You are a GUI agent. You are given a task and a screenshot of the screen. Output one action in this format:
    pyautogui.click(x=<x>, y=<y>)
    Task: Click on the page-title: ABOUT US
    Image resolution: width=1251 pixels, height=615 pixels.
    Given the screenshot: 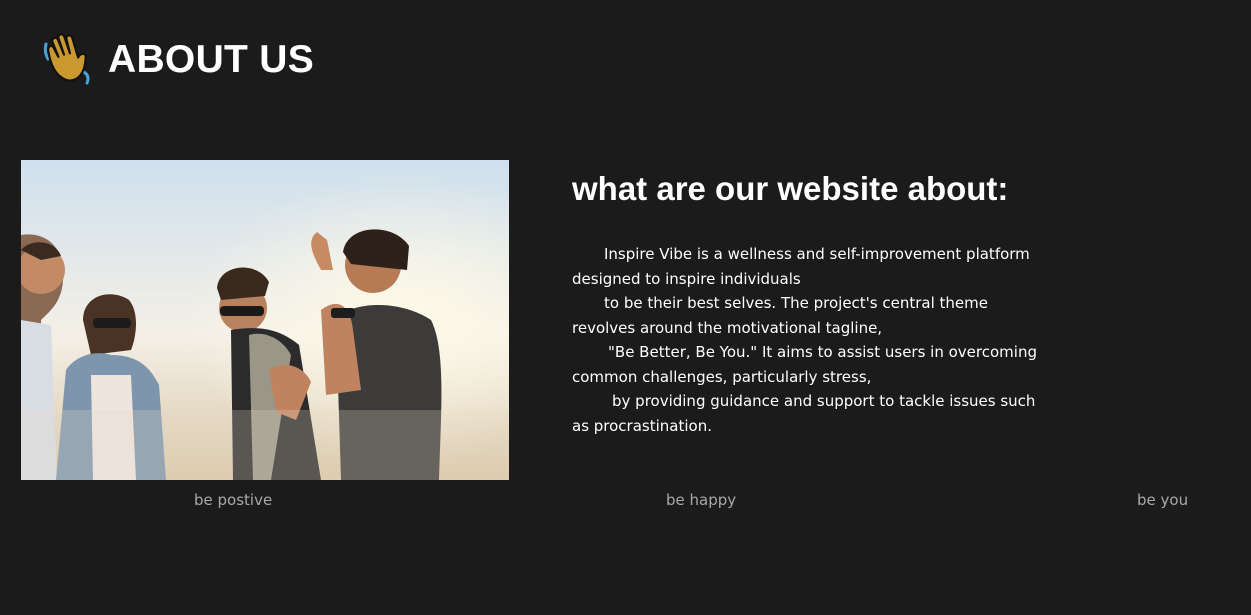 What is the action you would take?
    pyautogui.click(x=211, y=59)
    